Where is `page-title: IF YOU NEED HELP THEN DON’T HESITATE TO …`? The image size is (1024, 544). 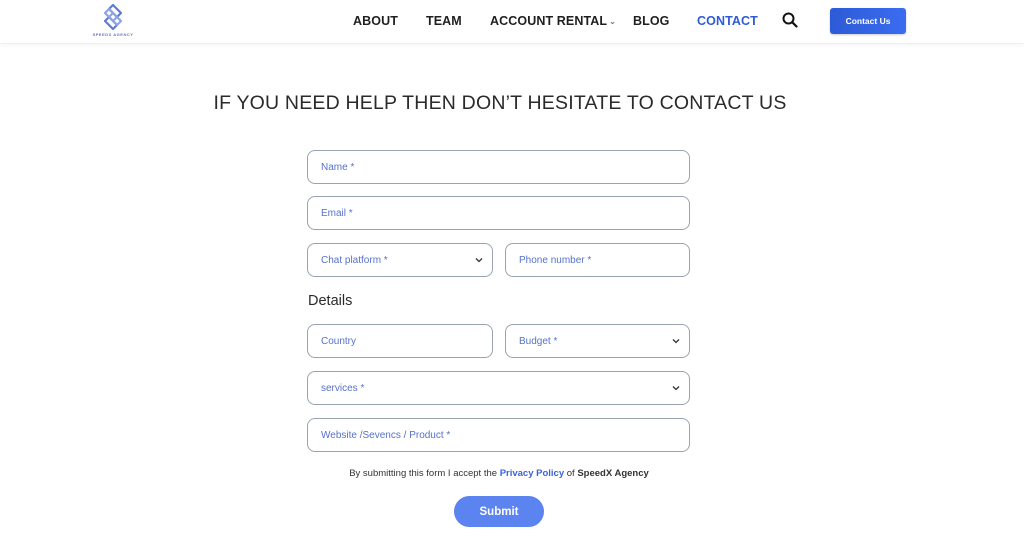 page-title: IF YOU NEED HELP THEN DON’T HESITATE TO … is located at coordinates (500, 103).